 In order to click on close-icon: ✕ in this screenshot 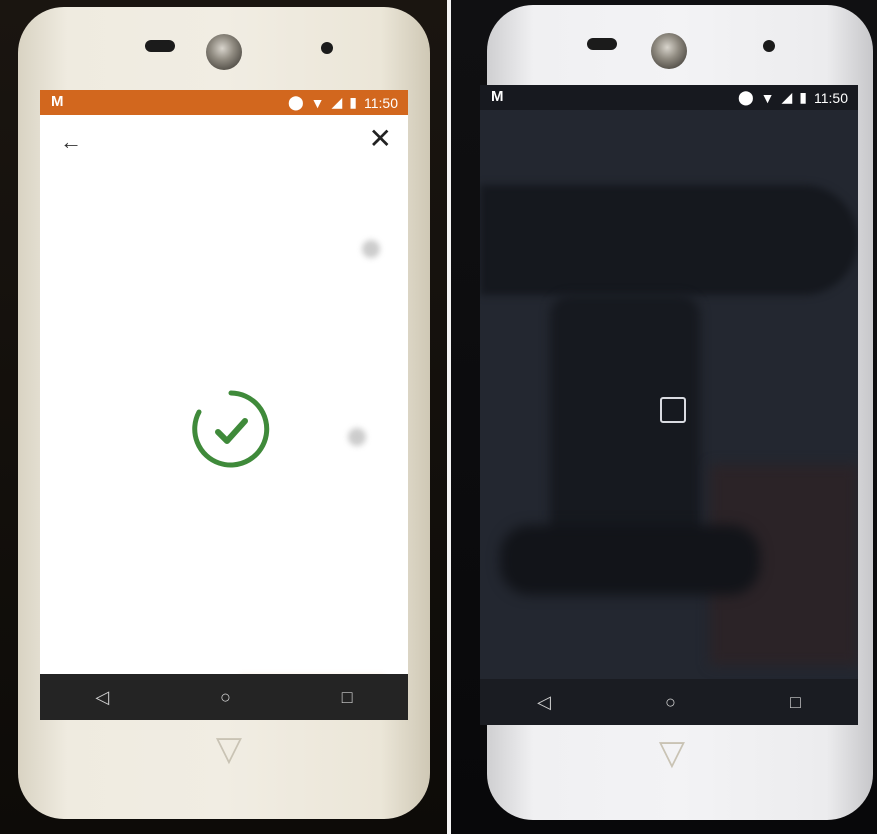, I will do `click(380, 139)`.